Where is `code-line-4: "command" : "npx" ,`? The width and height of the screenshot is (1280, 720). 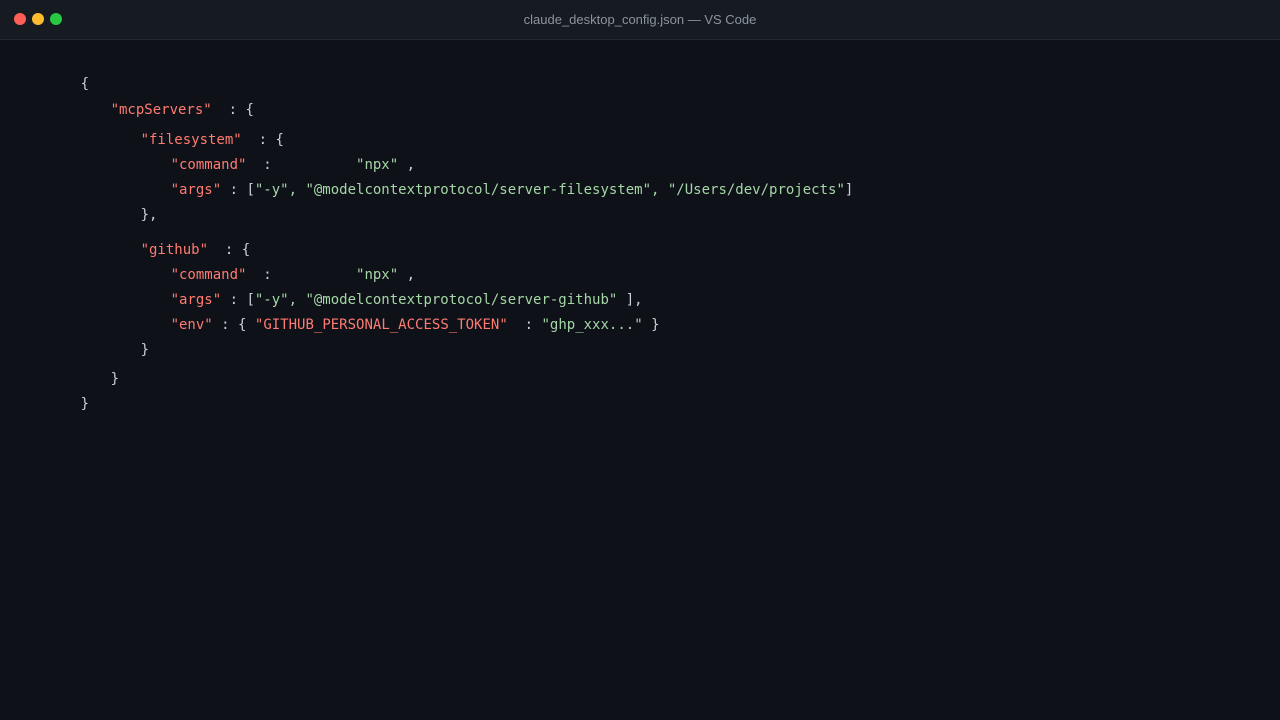 code-line-4: "command" : "npx" , is located at coordinates (293, 165).